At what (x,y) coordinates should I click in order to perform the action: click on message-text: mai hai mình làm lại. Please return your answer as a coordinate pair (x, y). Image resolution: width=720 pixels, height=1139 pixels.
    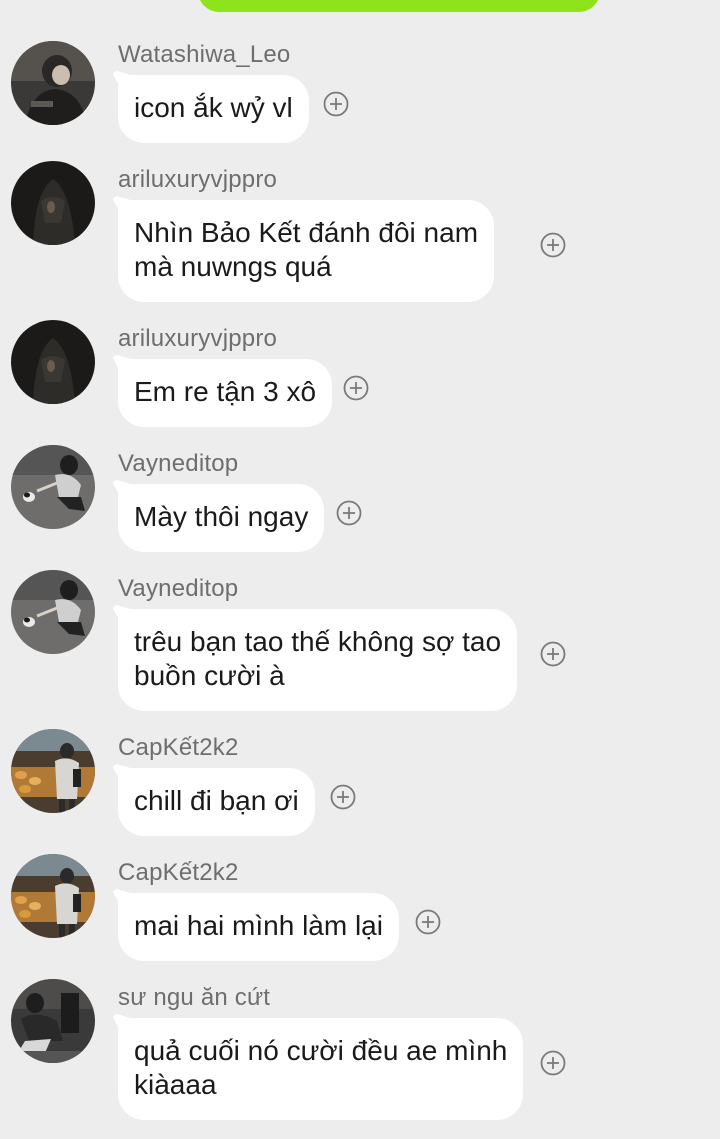
    Looking at the image, I should click on (258, 925).